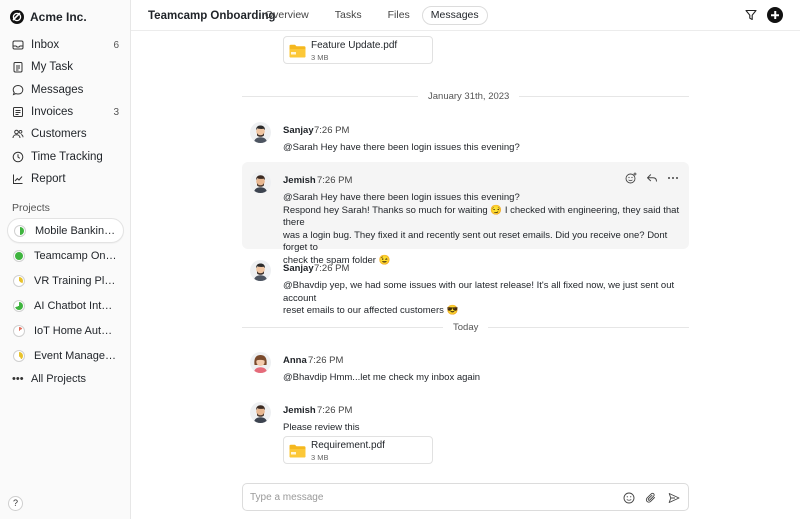 The image size is (800, 519). I want to click on message-actions, so click(652, 178).